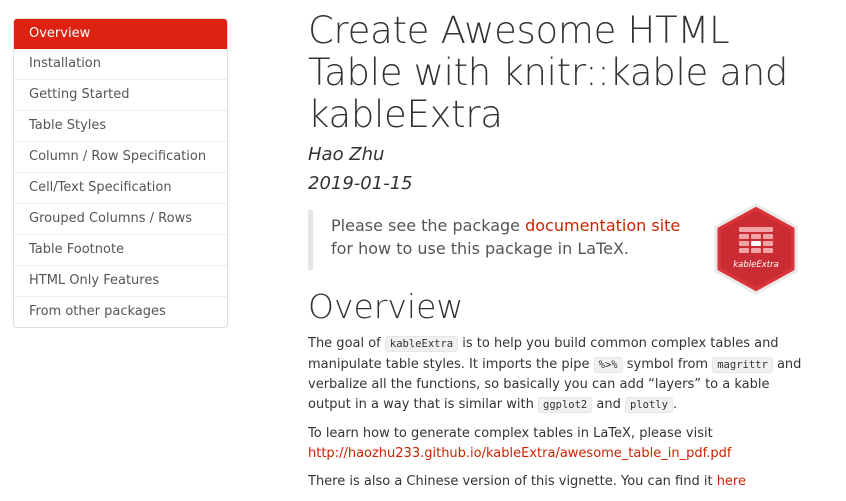 The image size is (846, 501). What do you see at coordinates (120, 64) in the screenshot?
I see `toc-item-installation: Installation` at bounding box center [120, 64].